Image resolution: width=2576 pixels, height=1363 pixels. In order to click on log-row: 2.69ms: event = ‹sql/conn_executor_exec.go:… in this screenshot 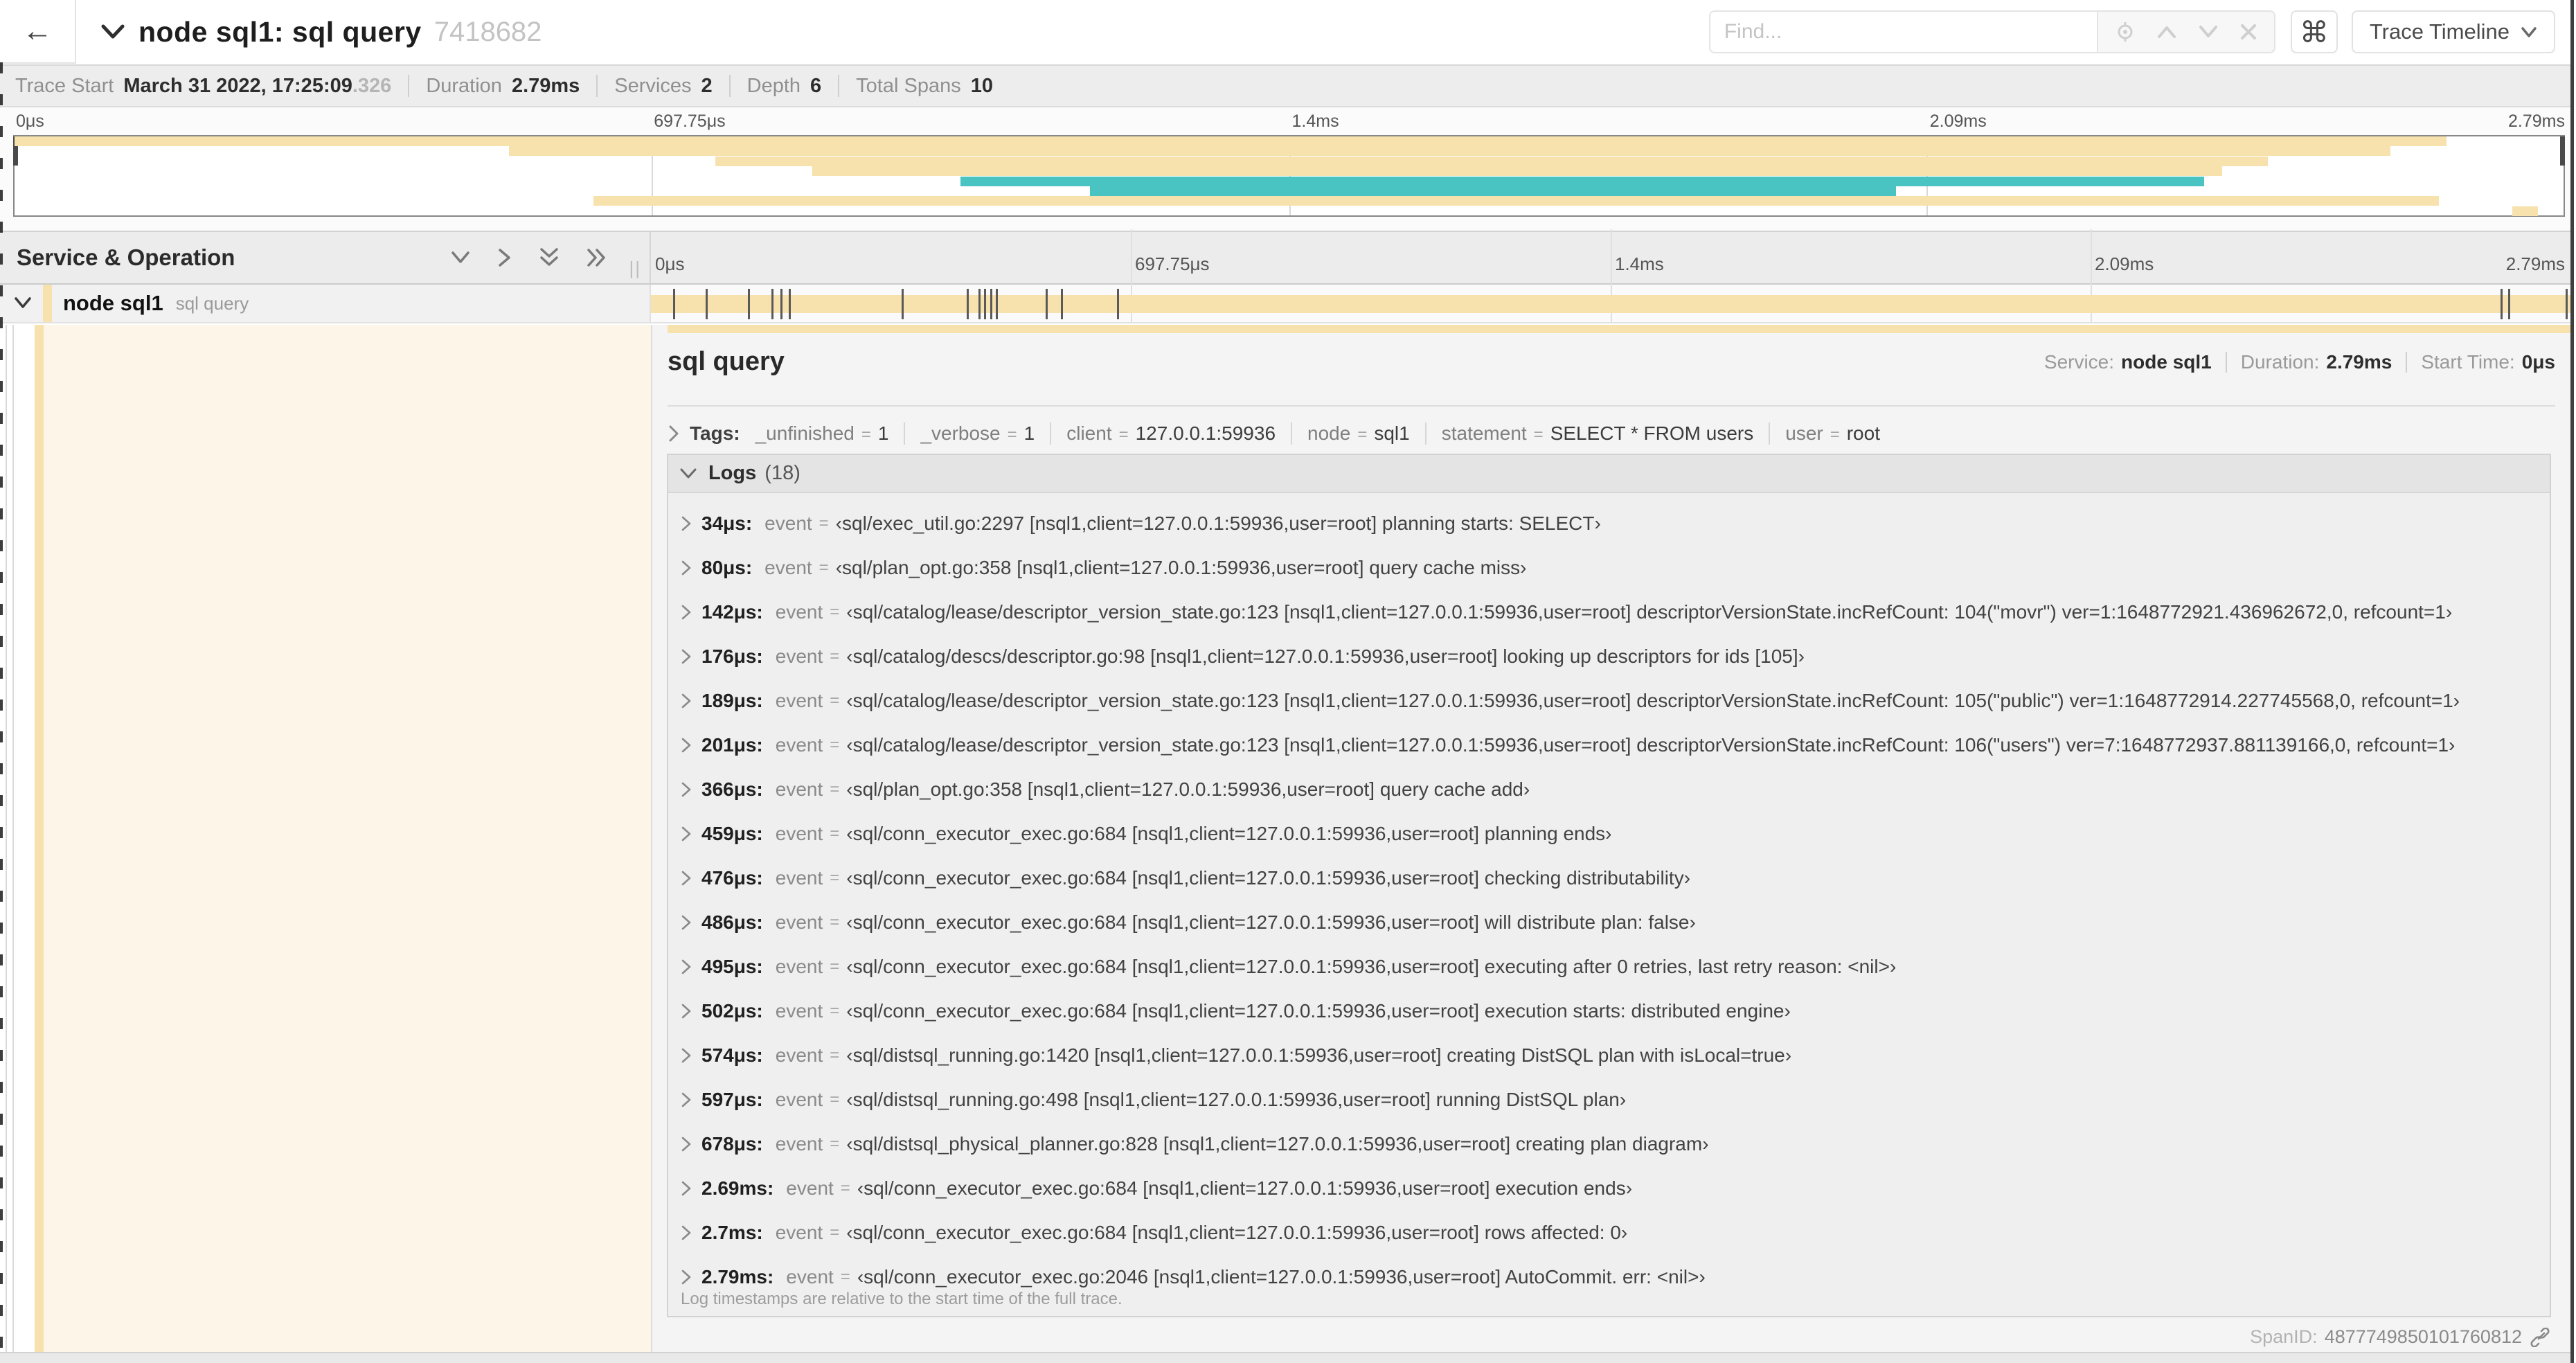, I will do `click(1615, 1189)`.